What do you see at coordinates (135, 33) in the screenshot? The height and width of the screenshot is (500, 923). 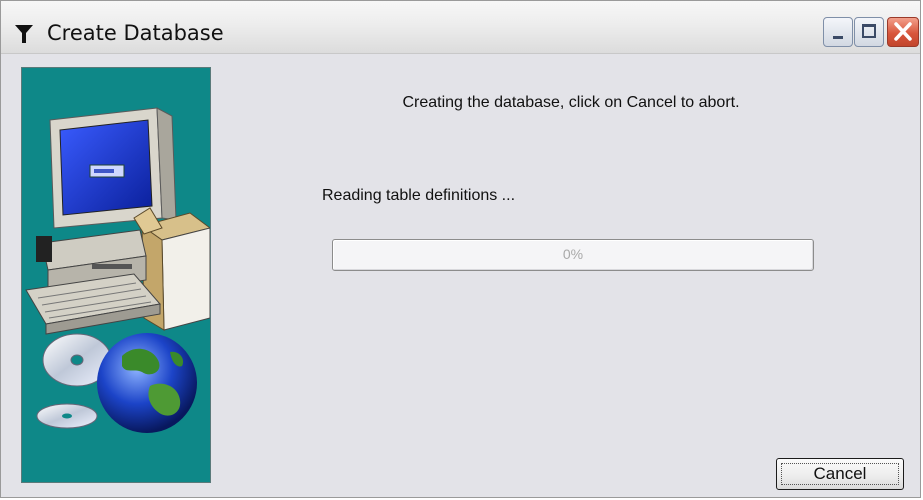 I see `window-title: Create Database` at bounding box center [135, 33].